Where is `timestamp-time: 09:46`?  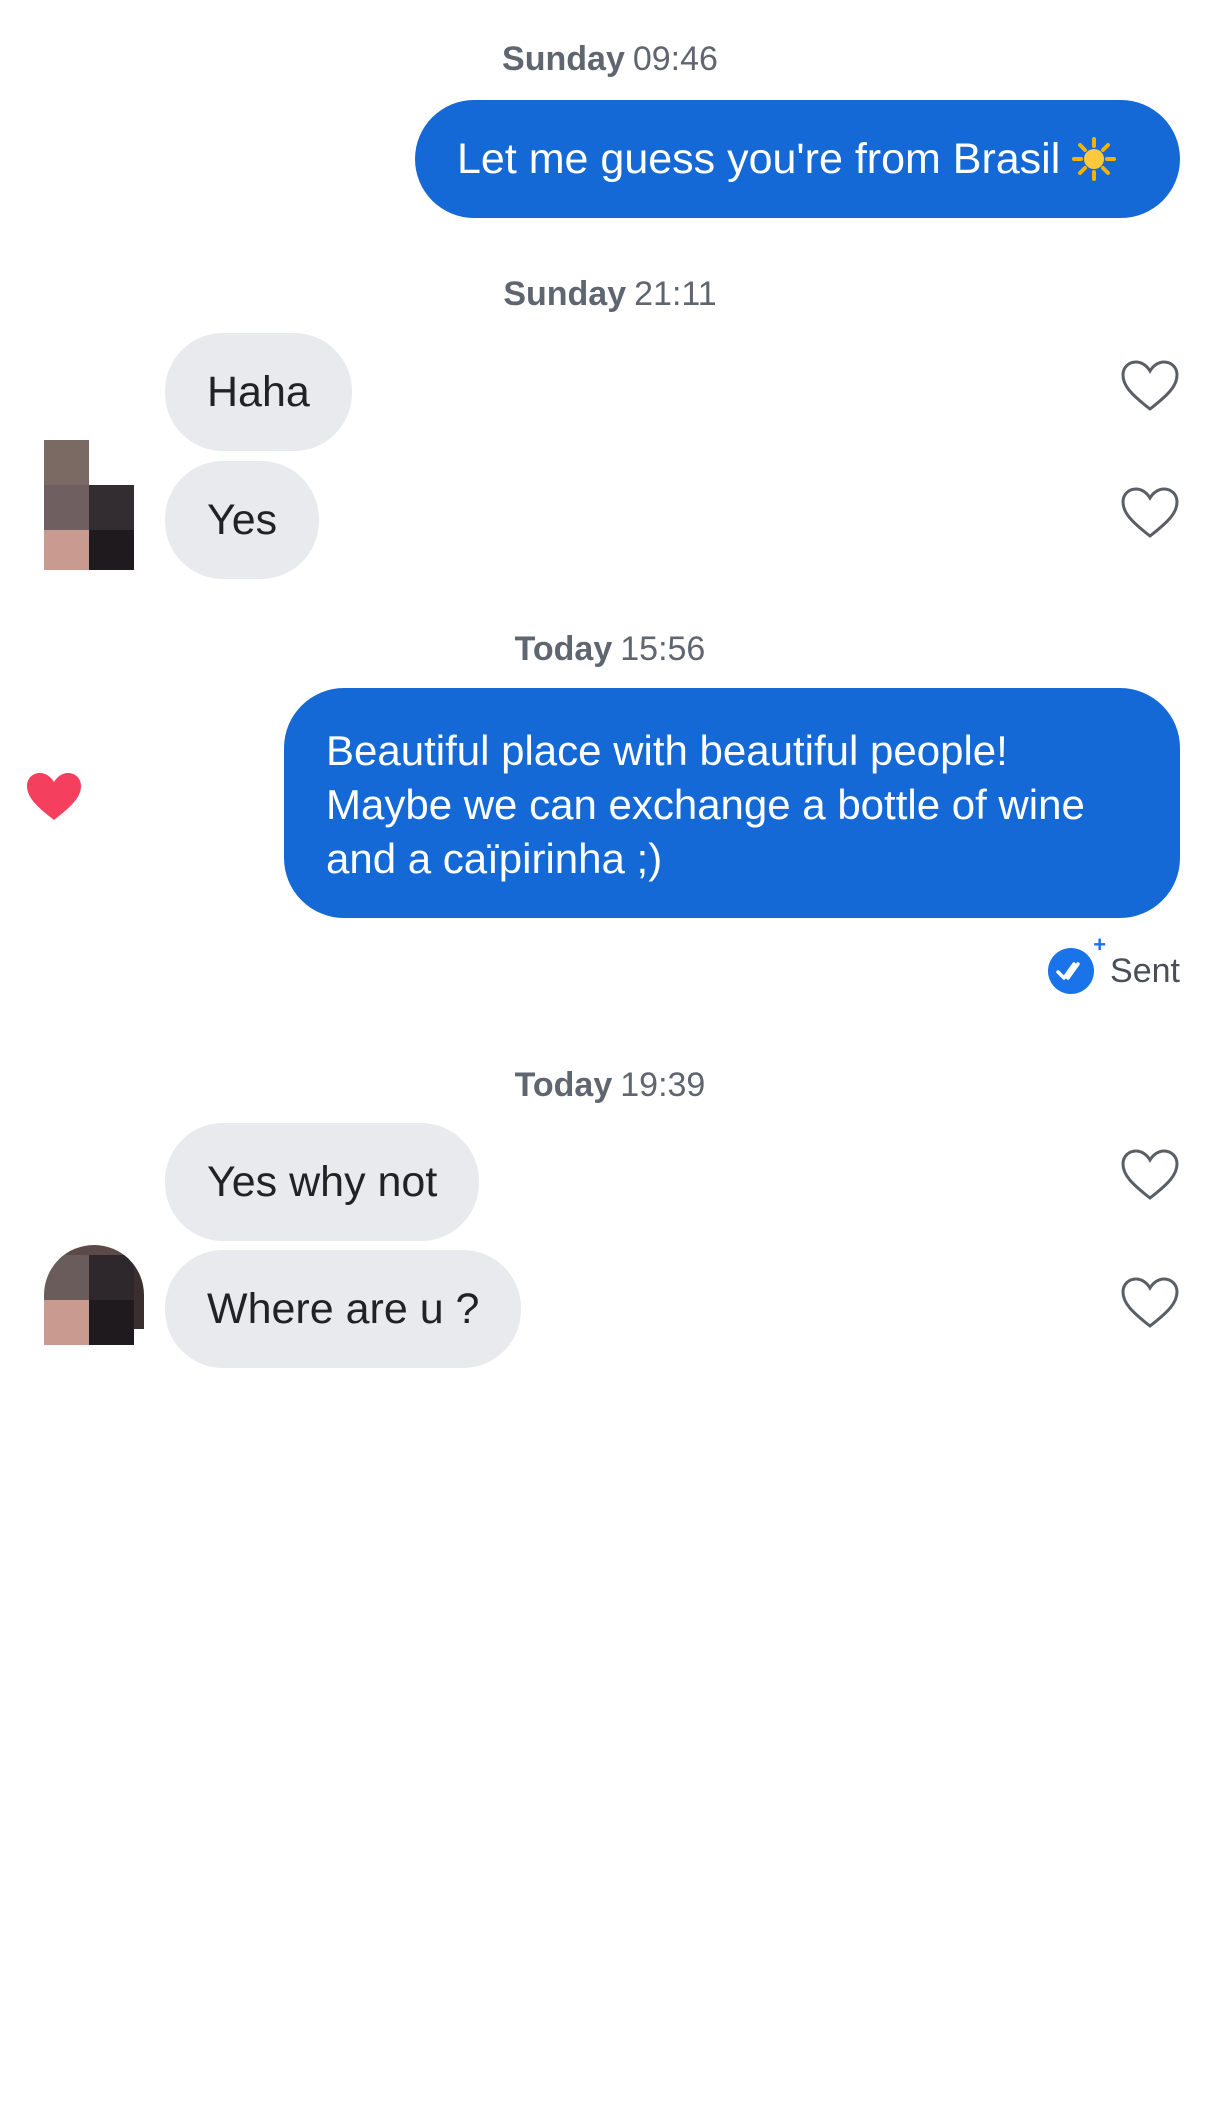 timestamp-time: 09:46 is located at coordinates (675, 59).